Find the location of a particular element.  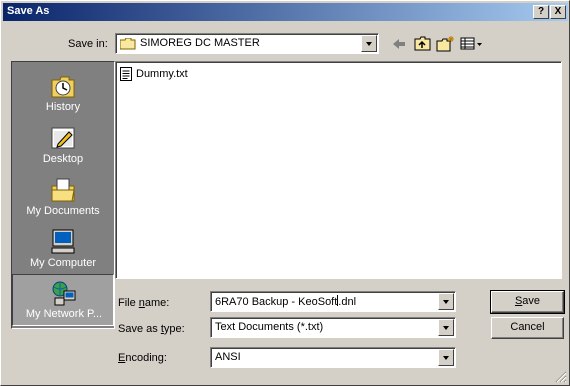

place-my-computer: My Computer is located at coordinates (63, 250).